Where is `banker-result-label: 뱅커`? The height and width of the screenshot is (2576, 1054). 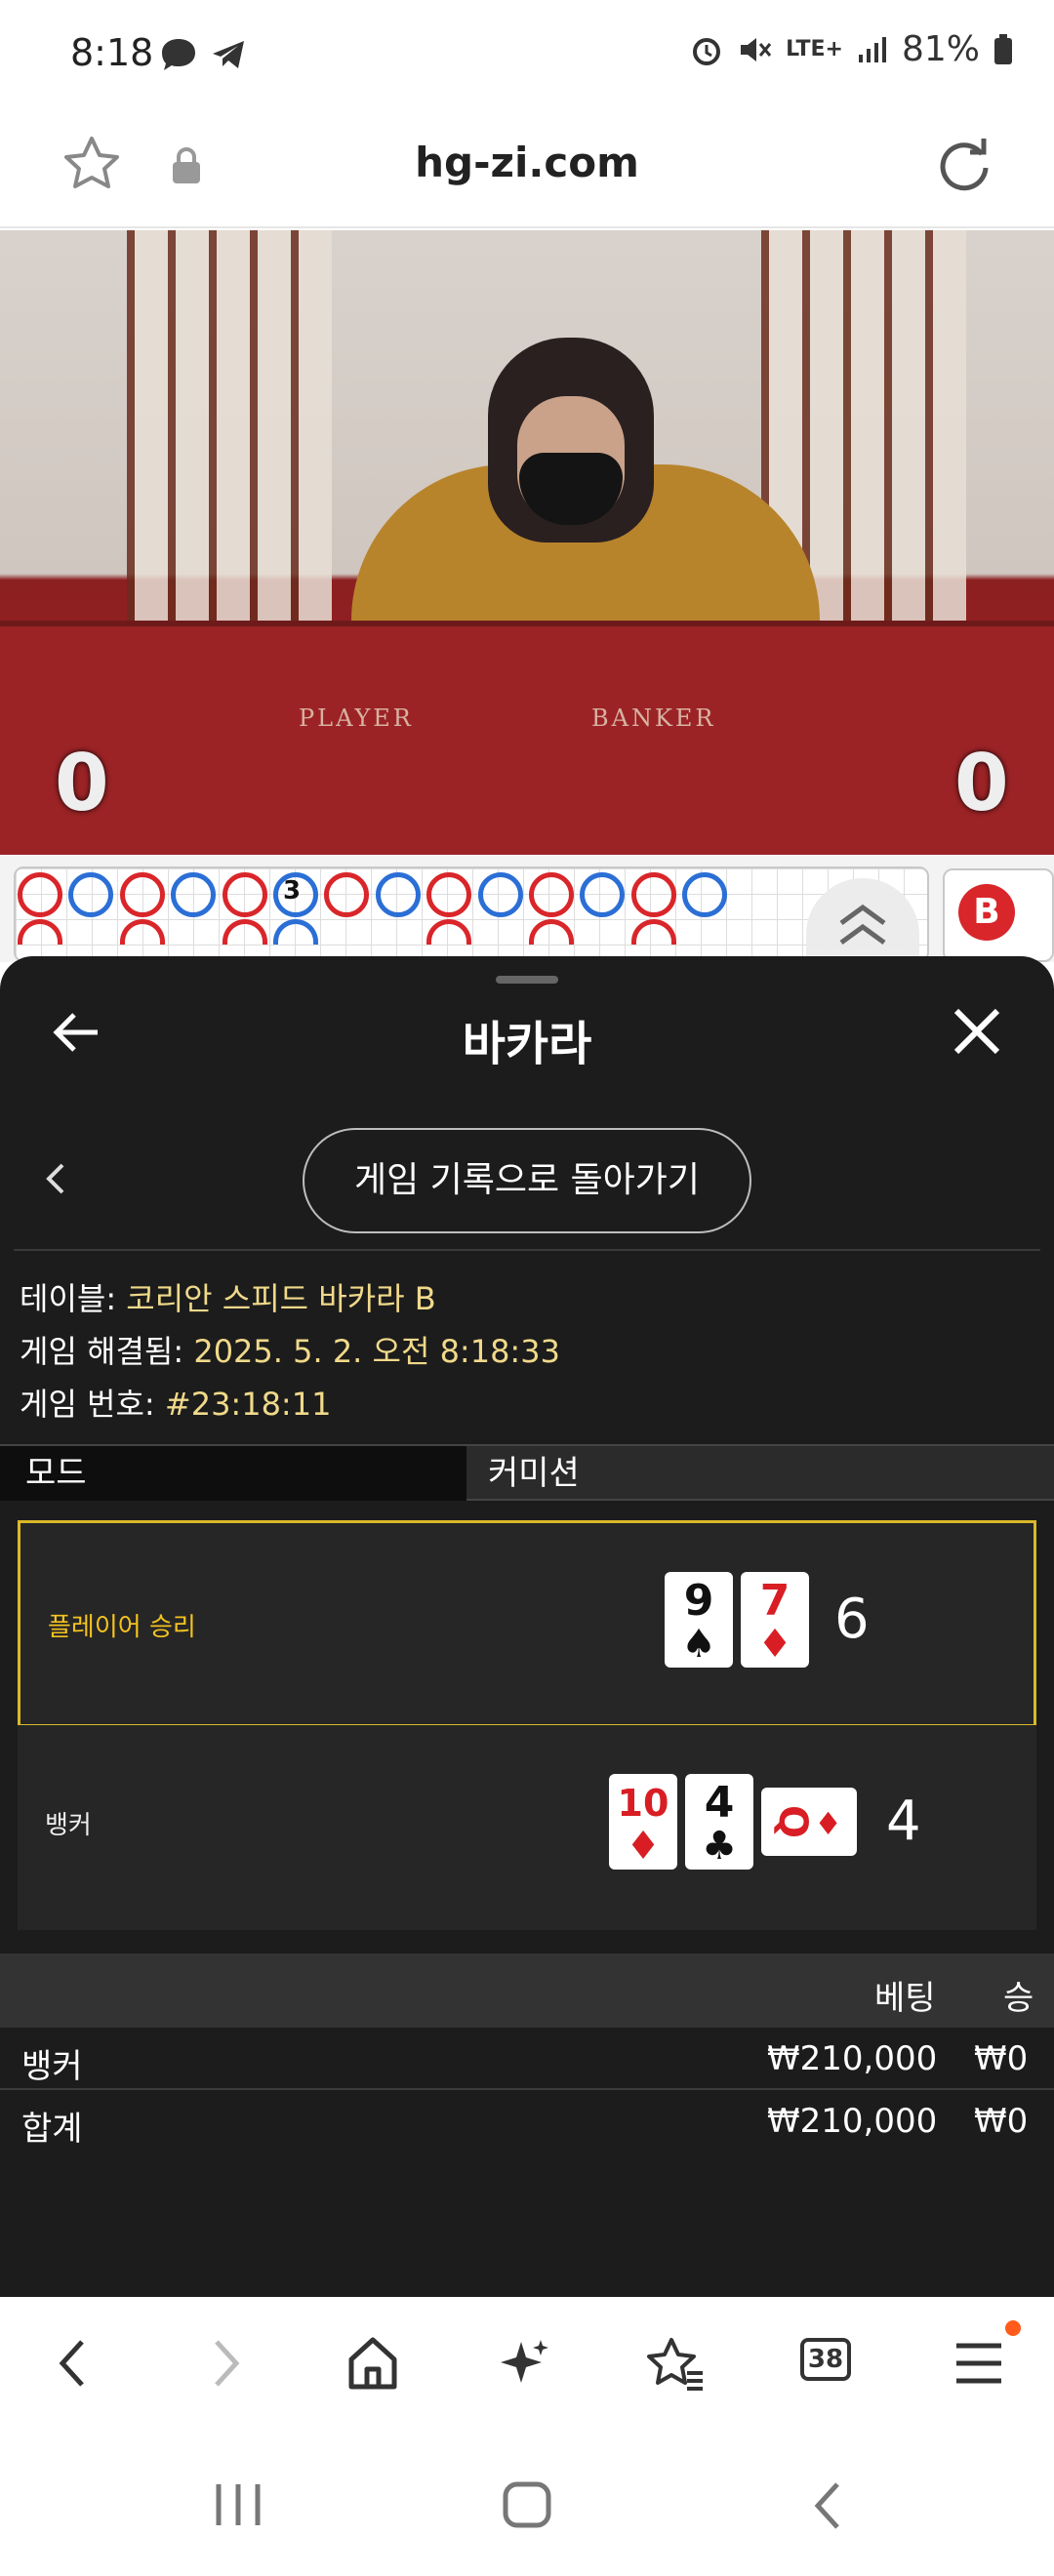 banker-result-label: 뱅커 is located at coordinates (68, 1825).